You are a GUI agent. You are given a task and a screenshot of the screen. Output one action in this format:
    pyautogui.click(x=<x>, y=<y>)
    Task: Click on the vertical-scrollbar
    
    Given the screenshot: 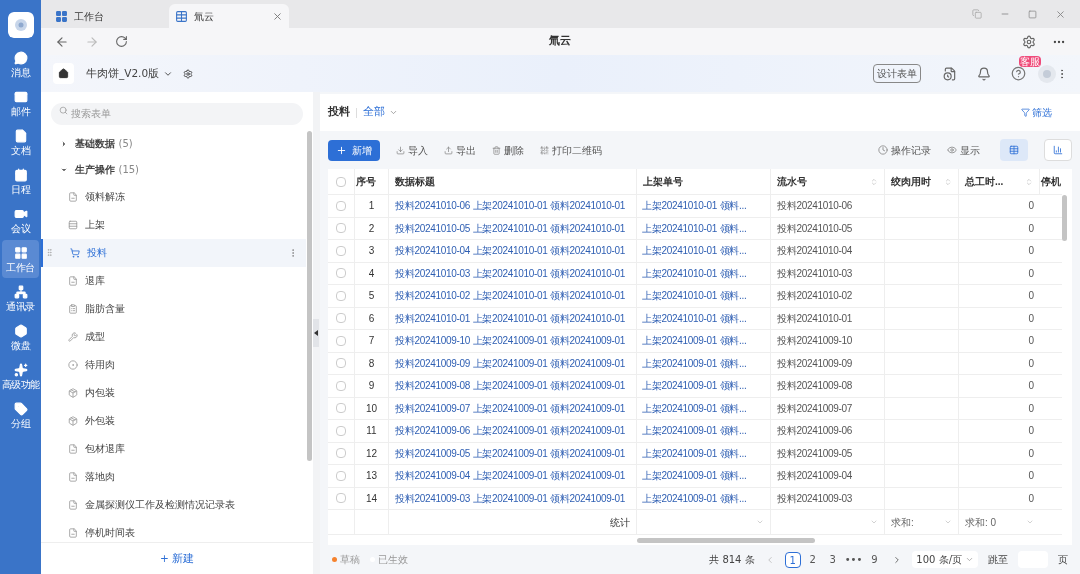 What is the action you would take?
    pyautogui.click(x=1064, y=218)
    